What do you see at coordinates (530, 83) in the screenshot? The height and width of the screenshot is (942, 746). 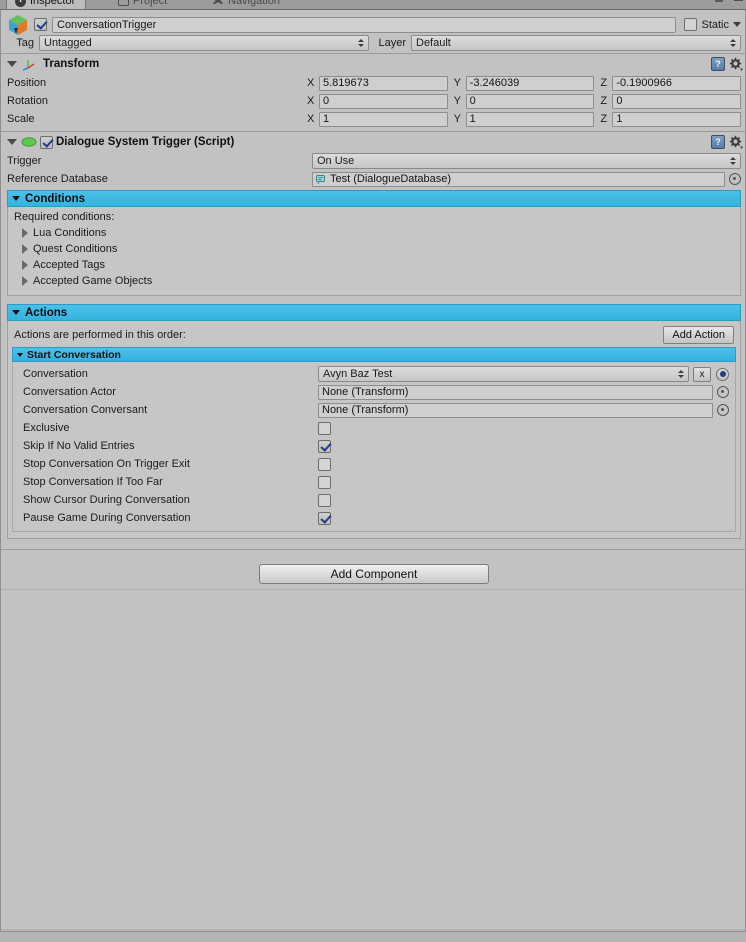 I see `position-y-field: -3.246039` at bounding box center [530, 83].